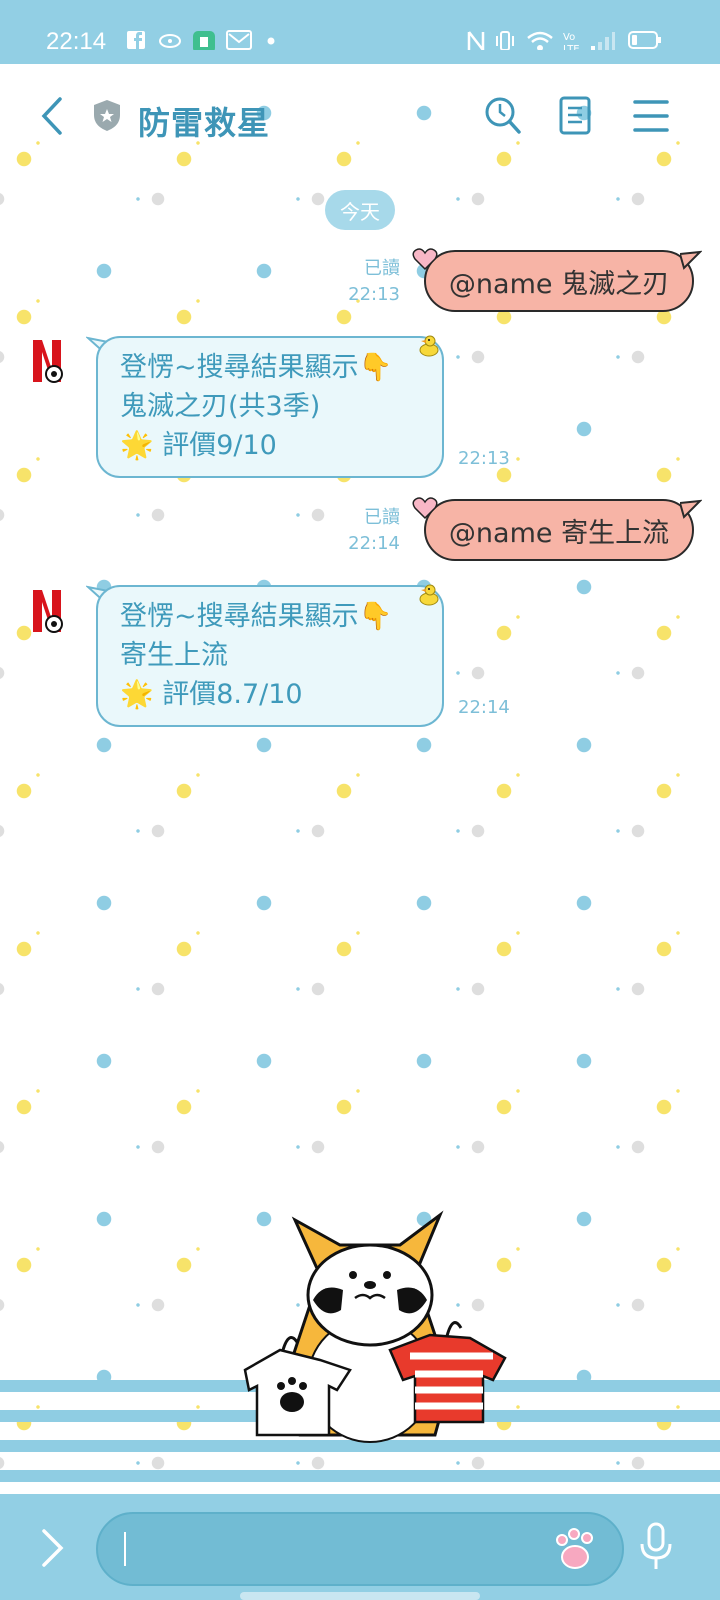 This screenshot has height=1600, width=720. Describe the element at coordinates (360, 210) in the screenshot. I see `date-separator: 今天` at that location.